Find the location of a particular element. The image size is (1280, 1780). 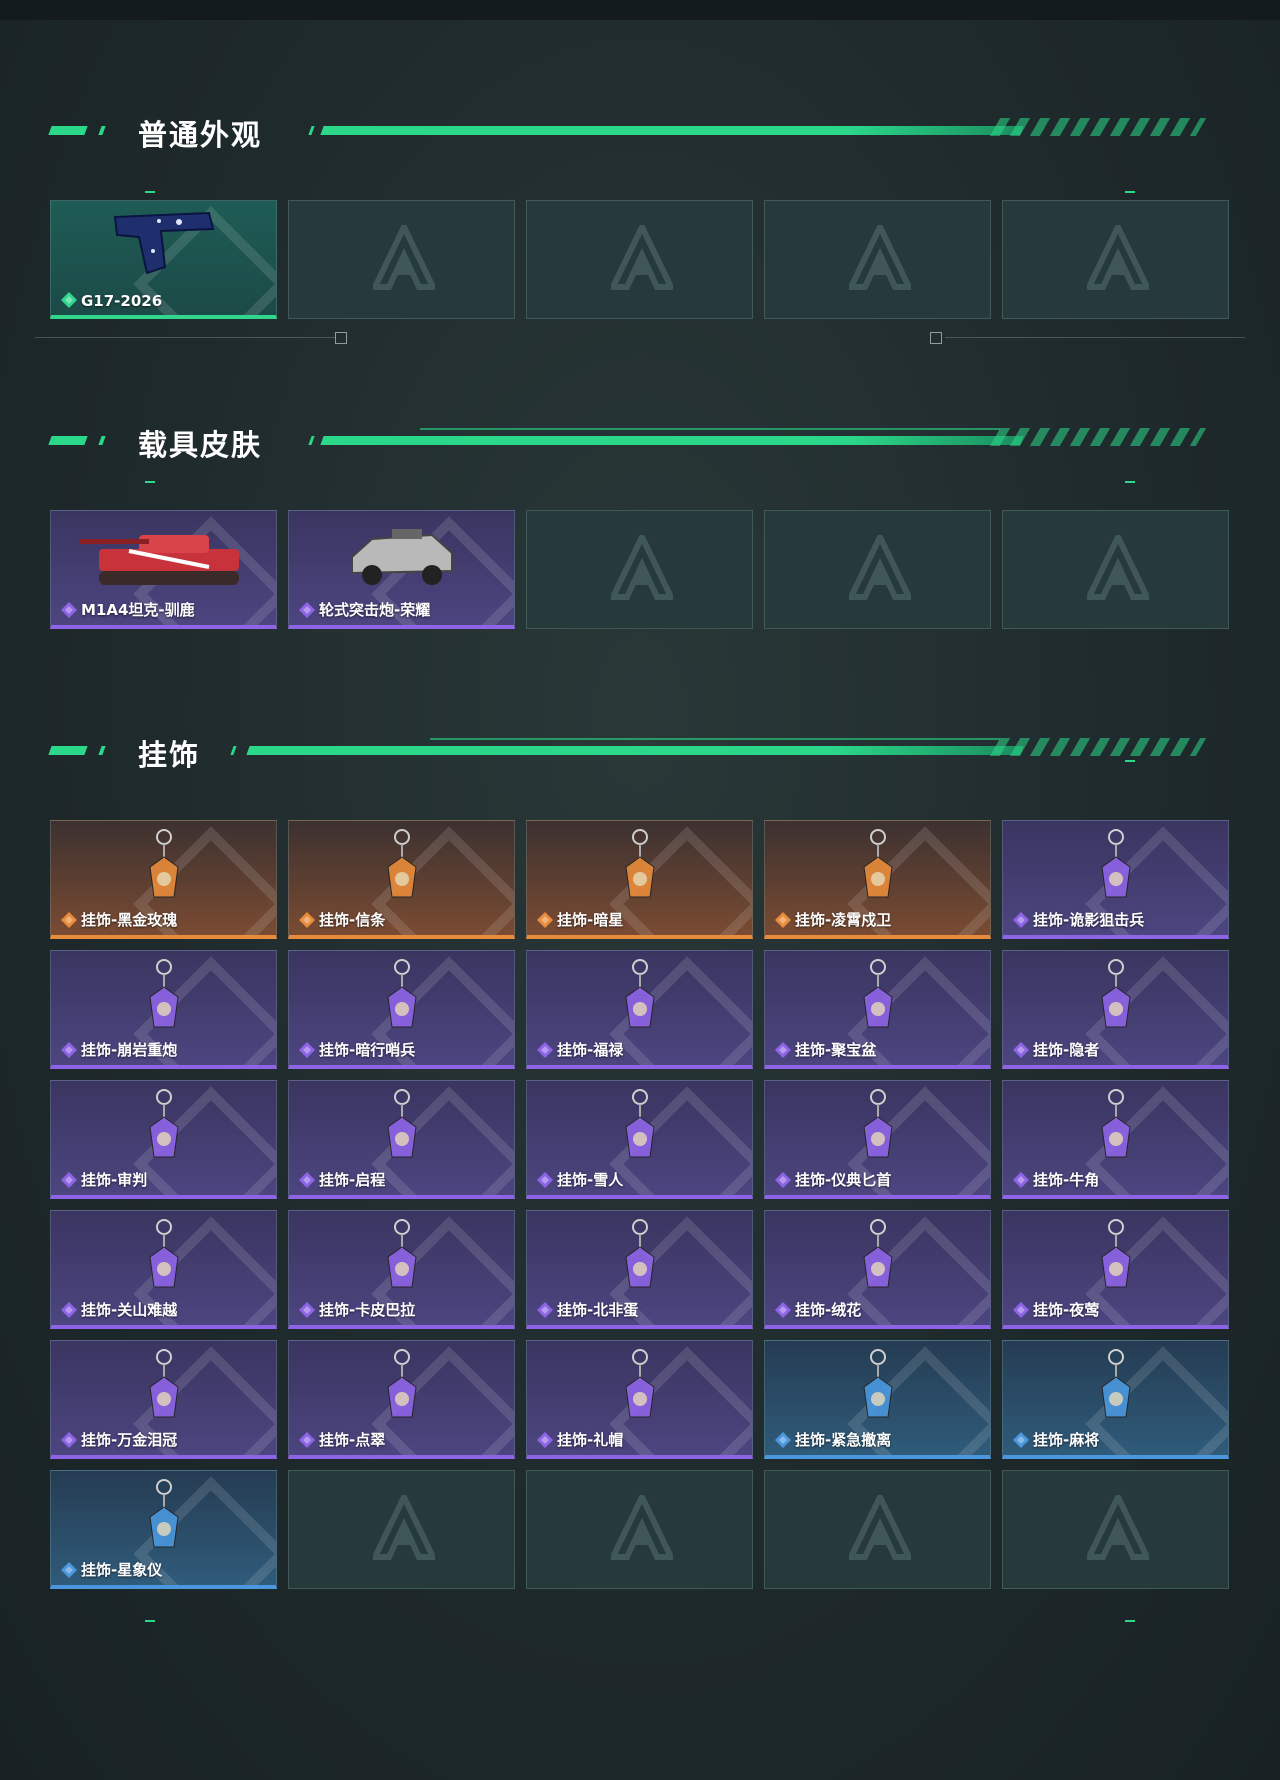

item-name: 挂饰-点翠 is located at coordinates (352, 1440).